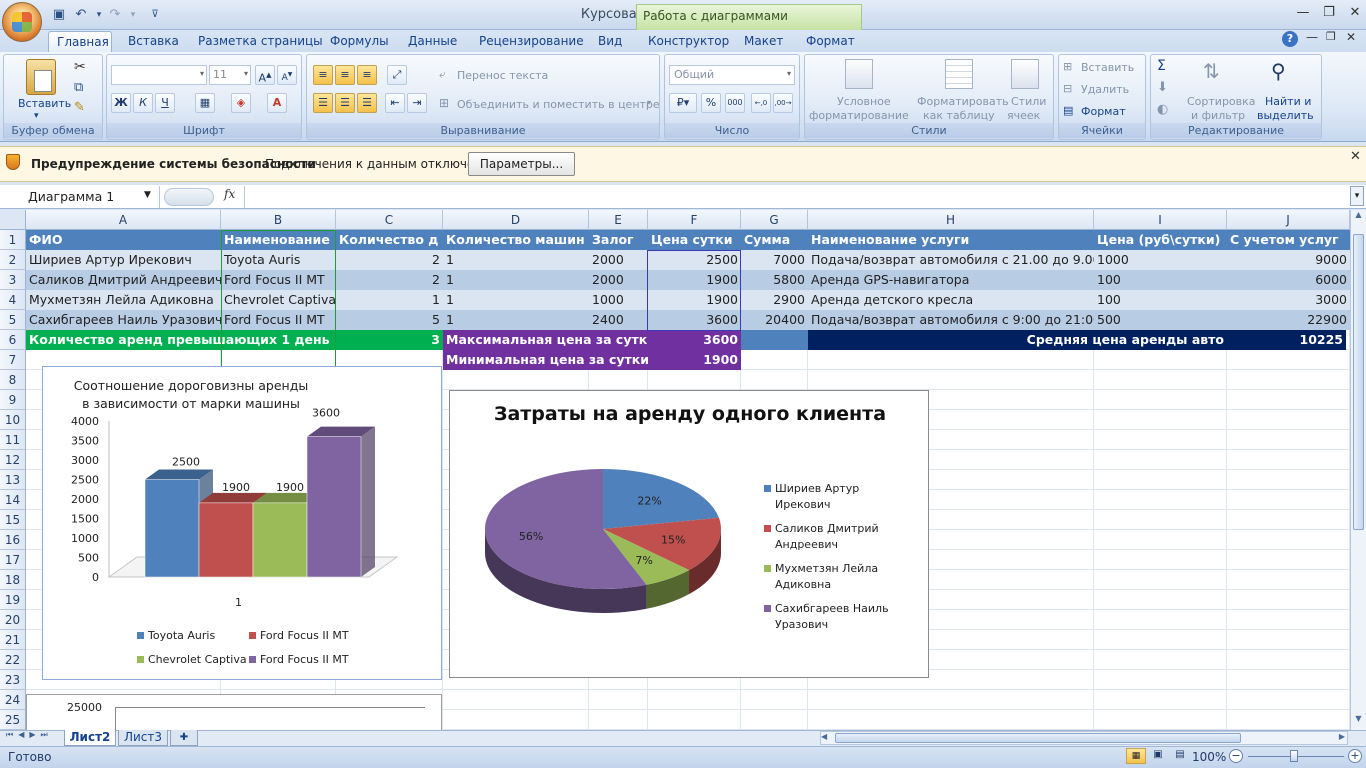 Image resolution: width=1366 pixels, height=768 pixels. I want to click on scroll-right-icon: ▶, so click(1342, 736).